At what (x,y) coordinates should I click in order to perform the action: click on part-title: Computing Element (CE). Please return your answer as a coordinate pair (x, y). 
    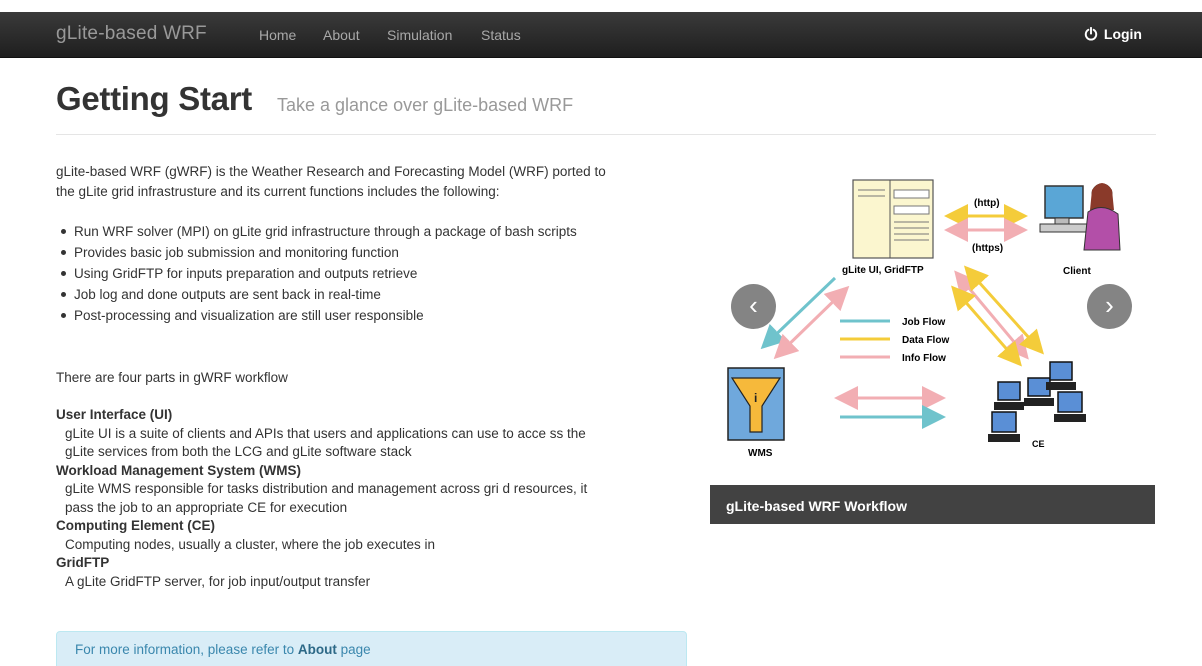
    Looking at the image, I should click on (135, 525).